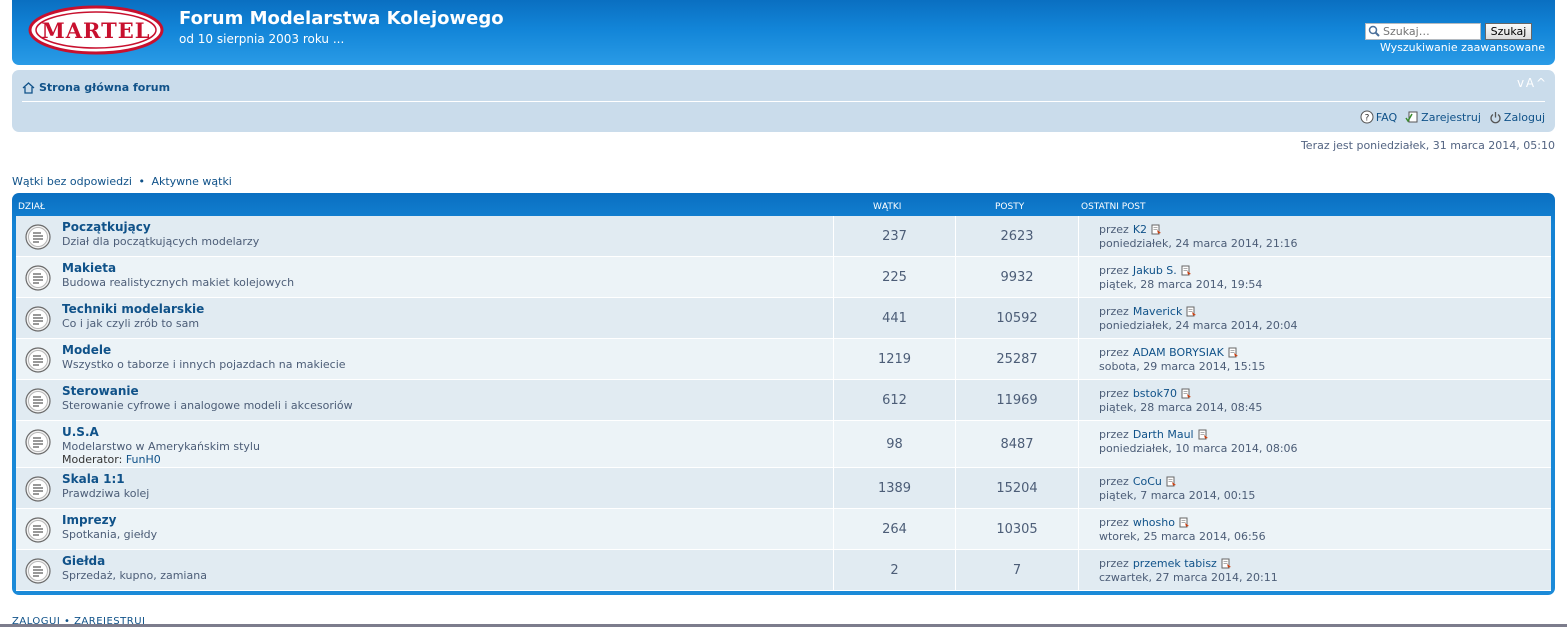 This screenshot has width=1567, height=627. I want to click on last-post-author-link: whosho, so click(1154, 522).